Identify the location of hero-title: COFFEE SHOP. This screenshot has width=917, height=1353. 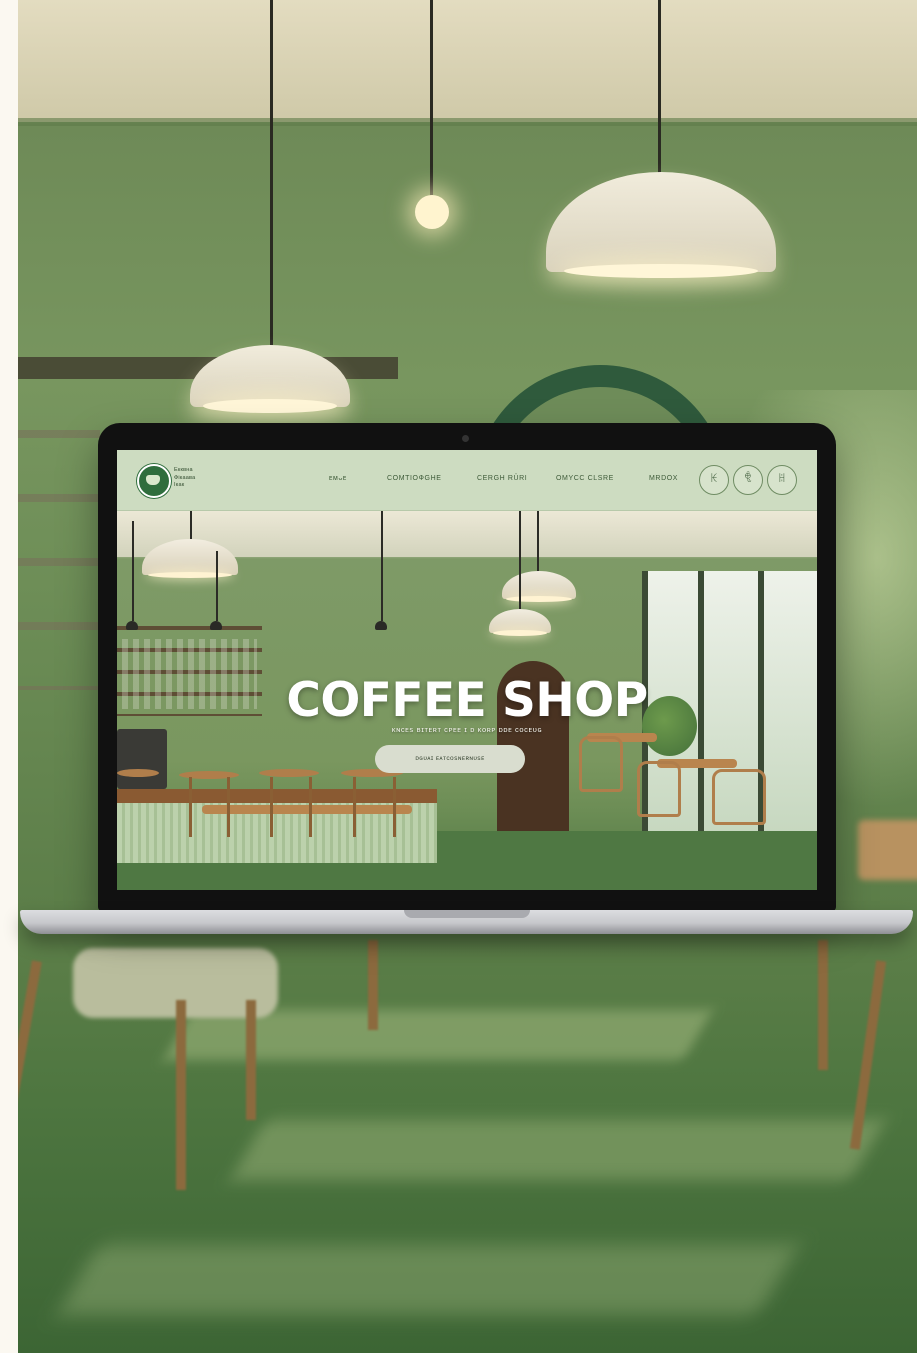
(467, 700).